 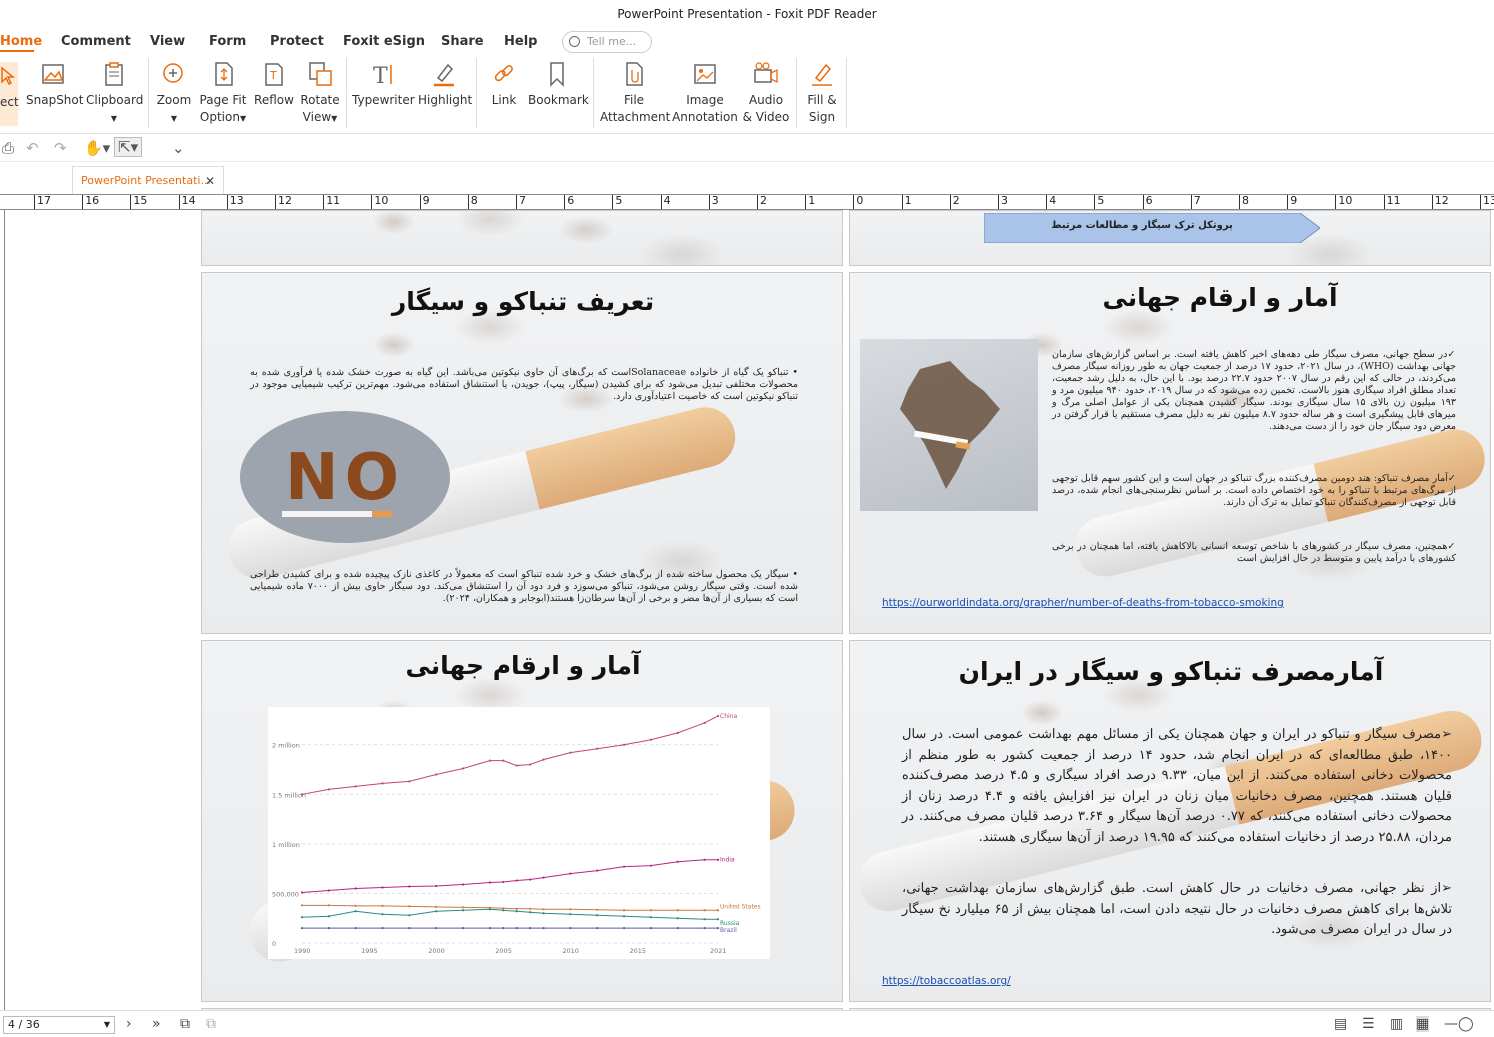 I want to click on menu-share: Share, so click(x=462, y=41).